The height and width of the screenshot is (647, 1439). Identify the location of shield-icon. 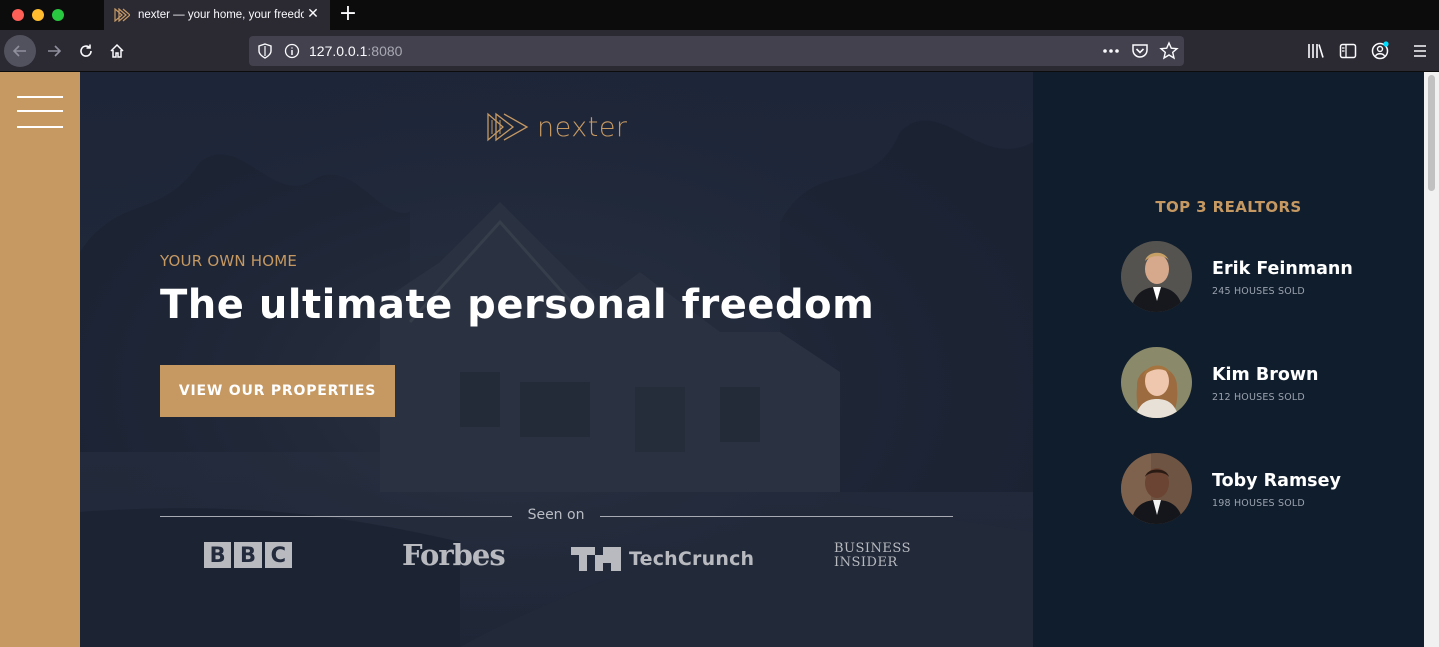
(265, 51).